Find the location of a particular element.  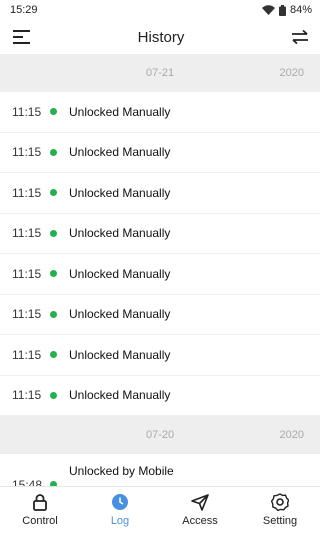

menu-icon is located at coordinates (22, 37).